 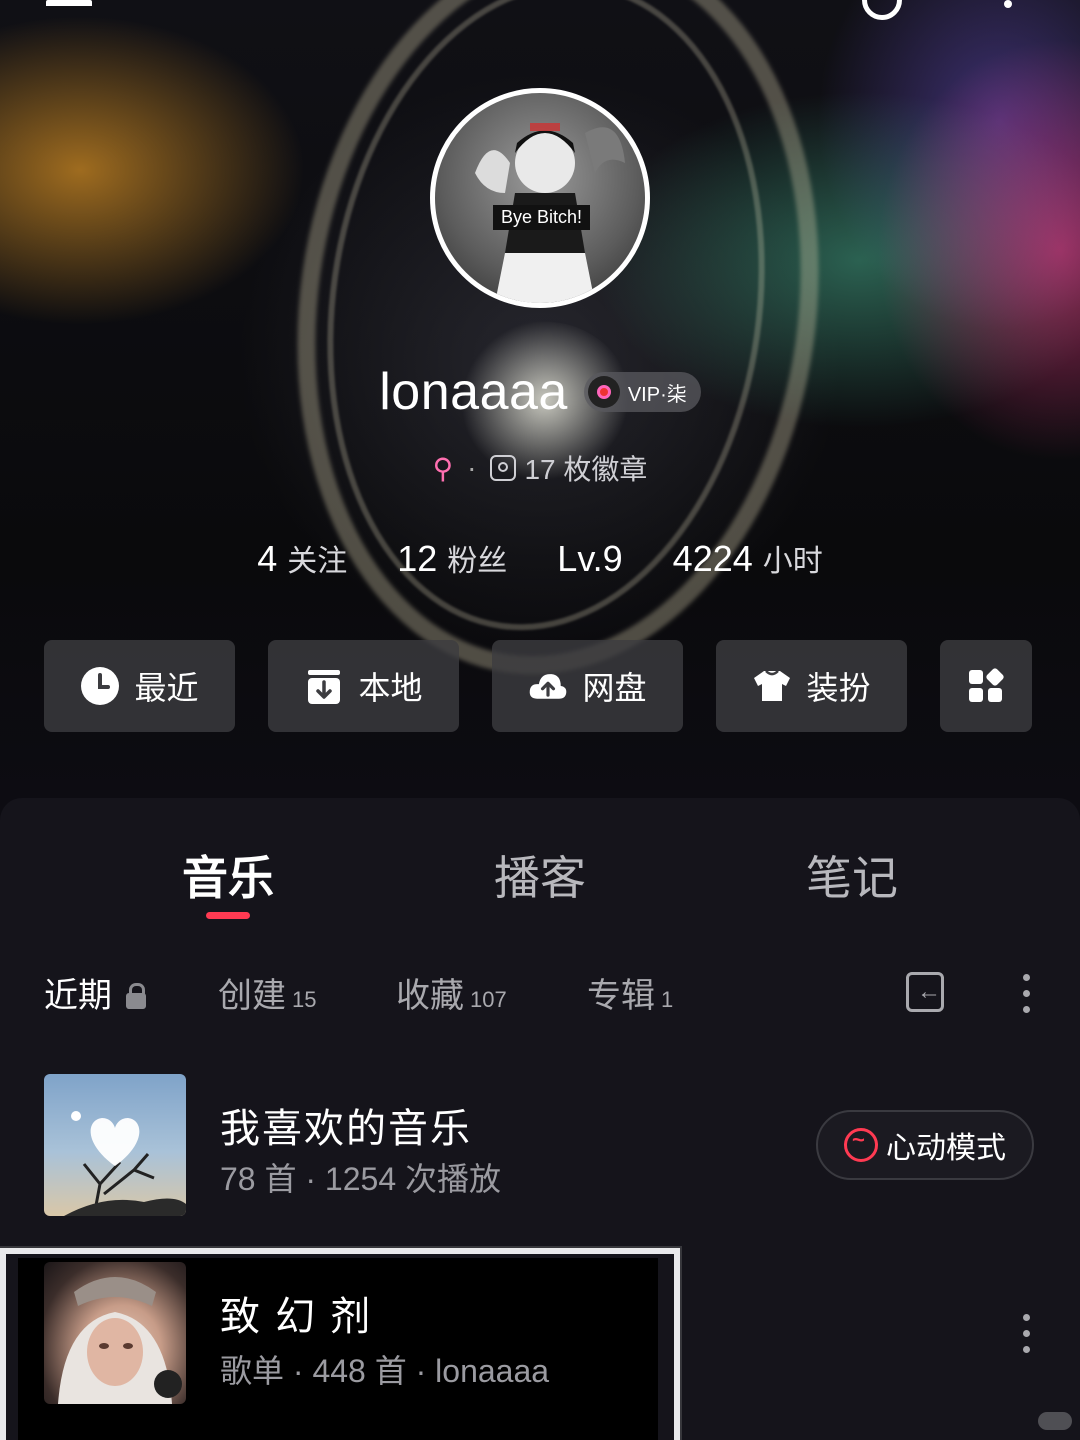 I want to click on subtab-label: 专辑, so click(x=621, y=996).